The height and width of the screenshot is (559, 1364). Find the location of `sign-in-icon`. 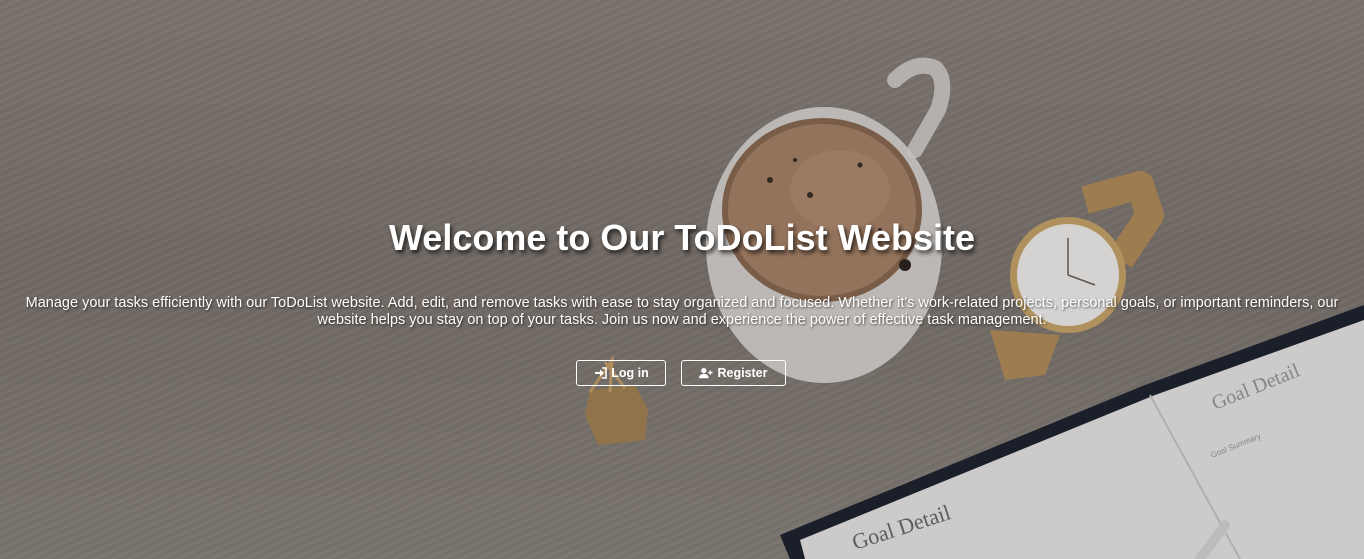

sign-in-icon is located at coordinates (600, 373).